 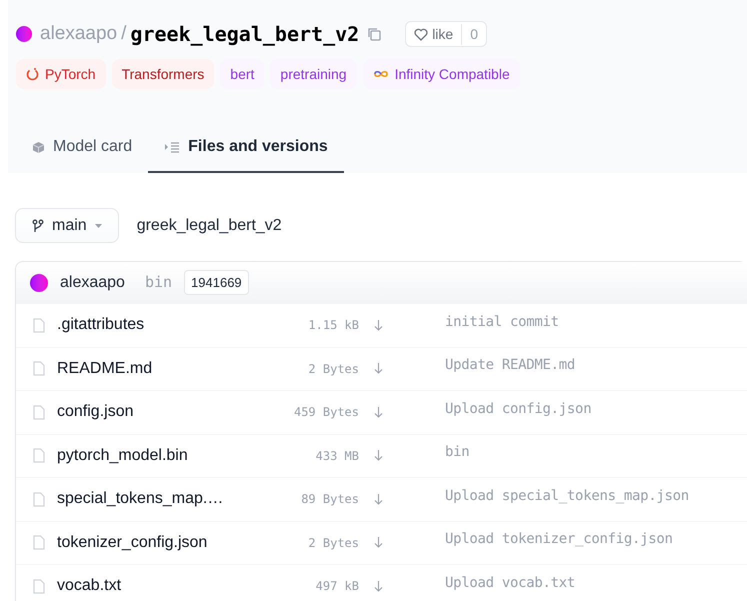 I want to click on copy-icon, so click(x=374, y=34).